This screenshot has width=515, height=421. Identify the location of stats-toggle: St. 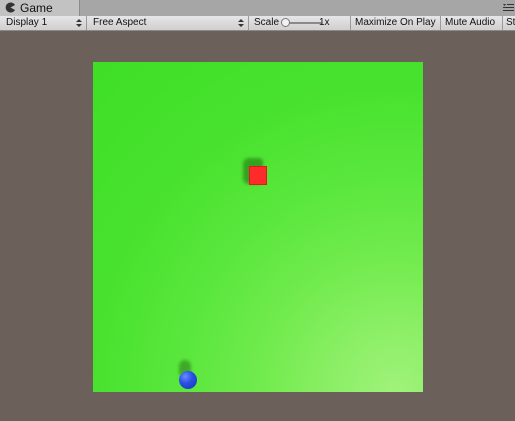
(509, 23).